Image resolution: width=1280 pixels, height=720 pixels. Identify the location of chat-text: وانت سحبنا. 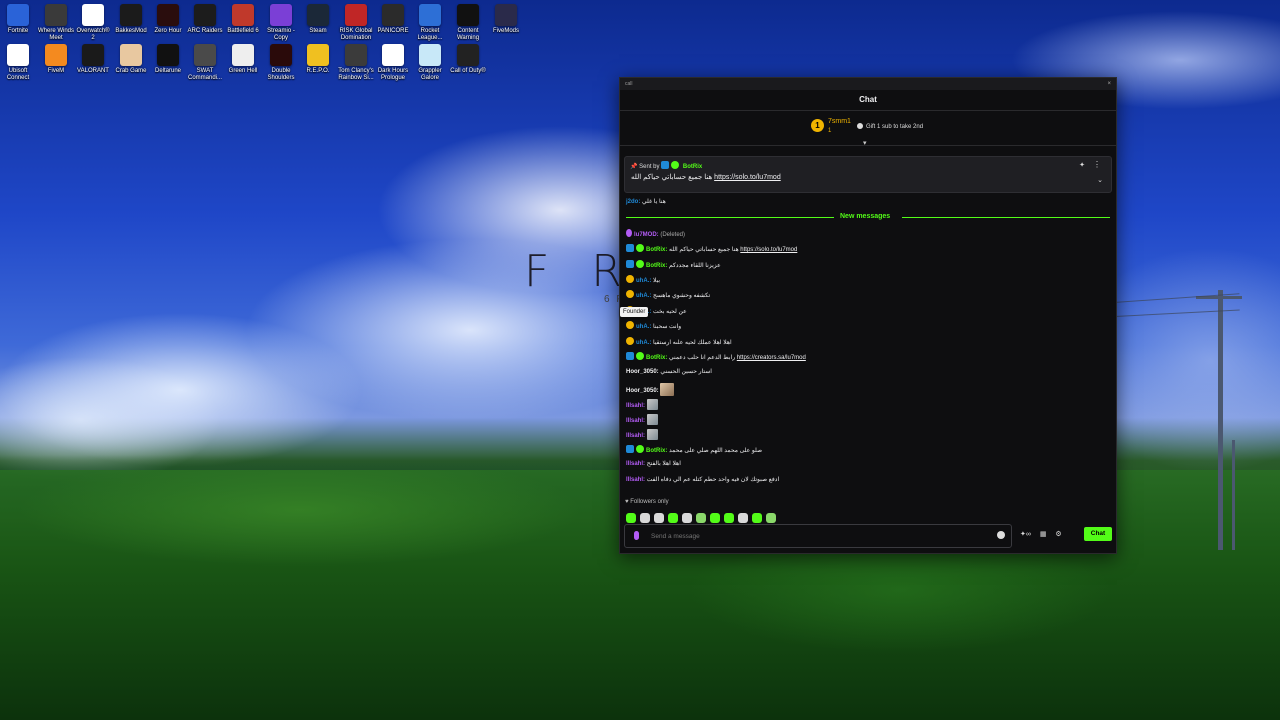
(667, 327).